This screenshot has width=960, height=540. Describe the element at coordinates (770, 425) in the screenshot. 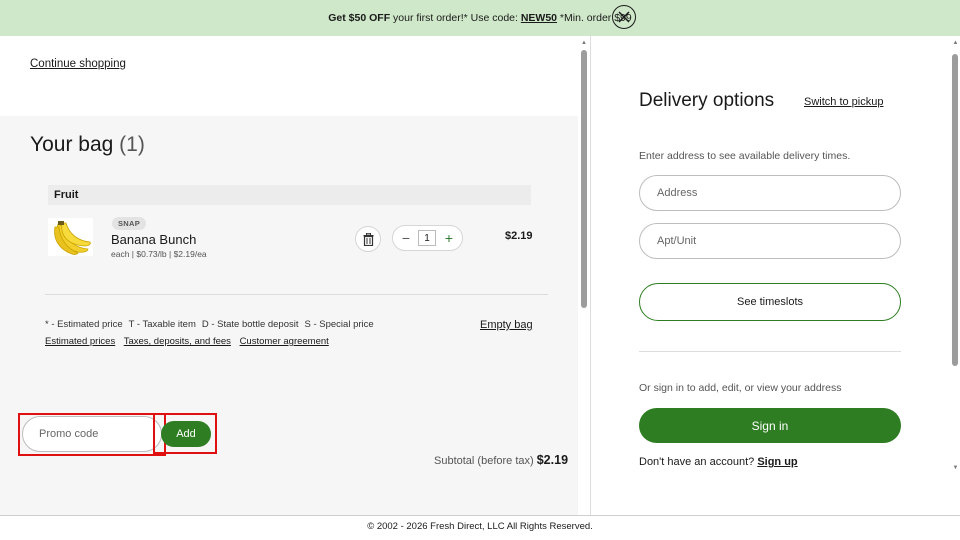

I see `sign-in-button: Sign in` at that location.